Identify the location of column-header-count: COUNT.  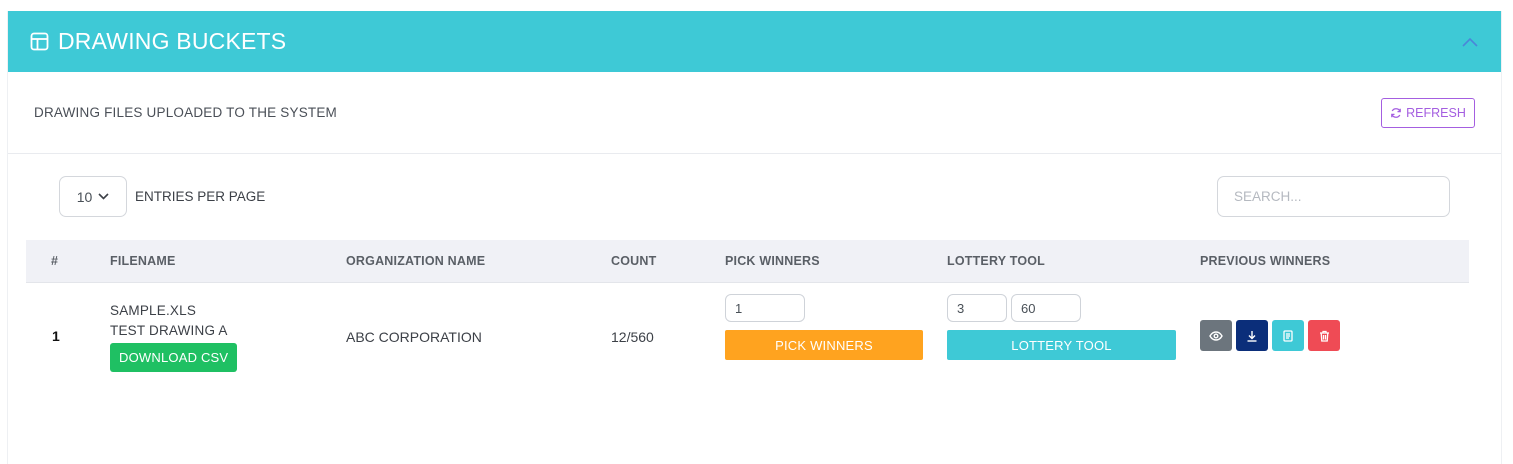
(634, 261).